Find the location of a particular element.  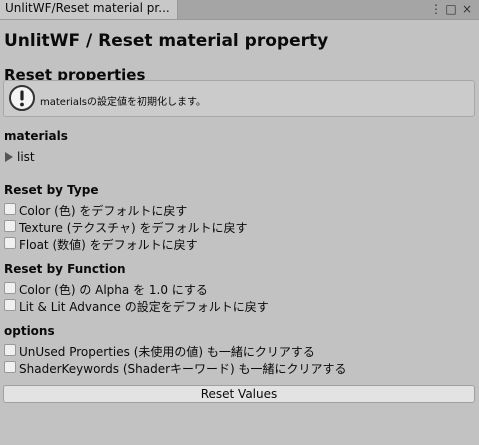

maximize-icon: □ is located at coordinates (451, 9).